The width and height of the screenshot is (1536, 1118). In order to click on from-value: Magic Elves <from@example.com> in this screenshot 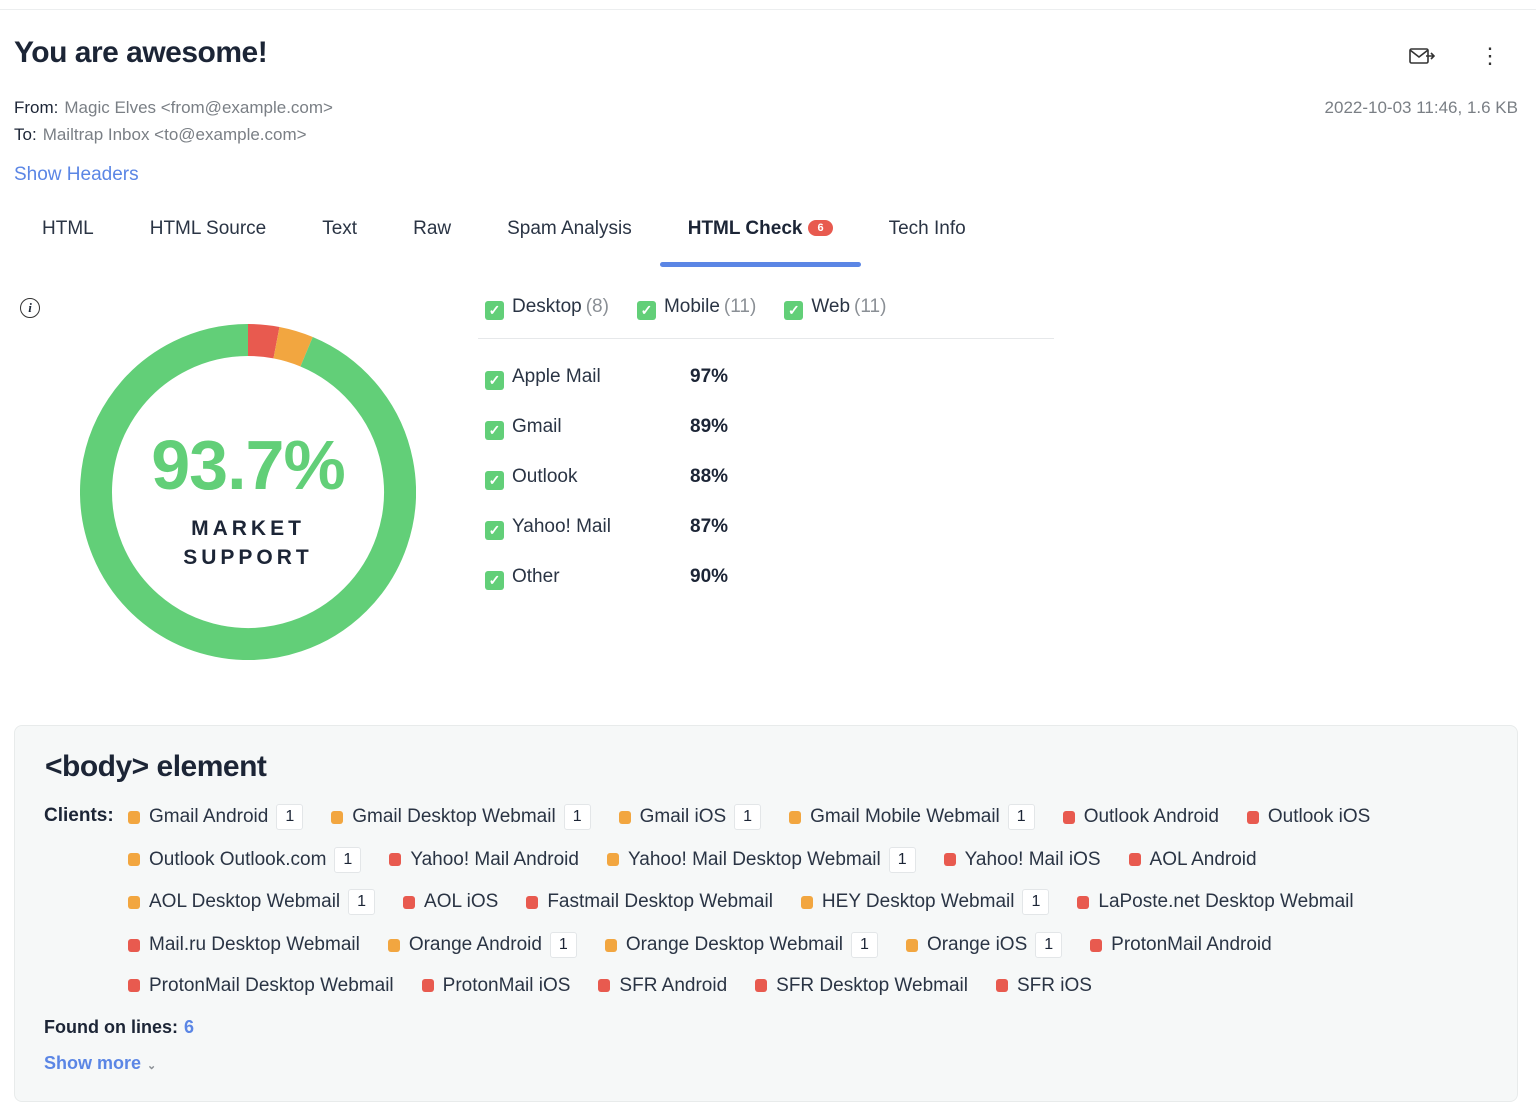, I will do `click(198, 107)`.